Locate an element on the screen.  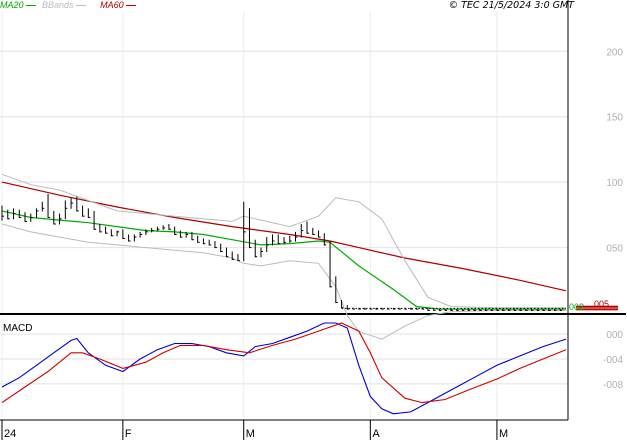
price-y-tick-label: 100 is located at coordinates (614, 183).